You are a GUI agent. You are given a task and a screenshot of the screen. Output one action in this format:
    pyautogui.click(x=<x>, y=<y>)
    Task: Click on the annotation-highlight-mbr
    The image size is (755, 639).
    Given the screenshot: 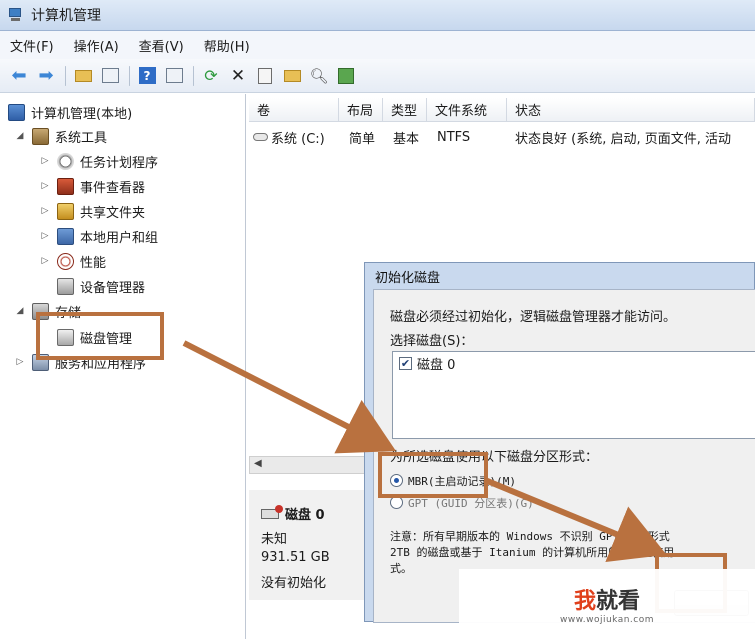 What is the action you would take?
    pyautogui.click(x=433, y=475)
    